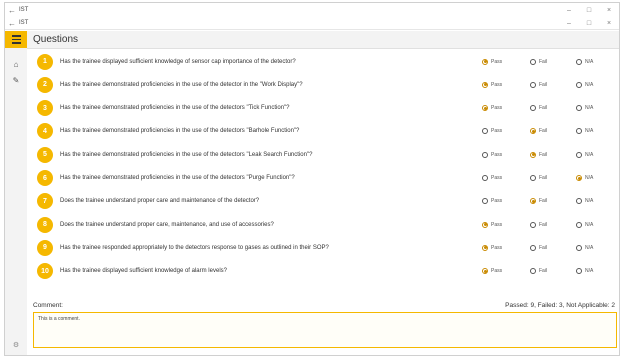 The image size is (626, 358). I want to click on question-number-badge: 4, so click(45, 131).